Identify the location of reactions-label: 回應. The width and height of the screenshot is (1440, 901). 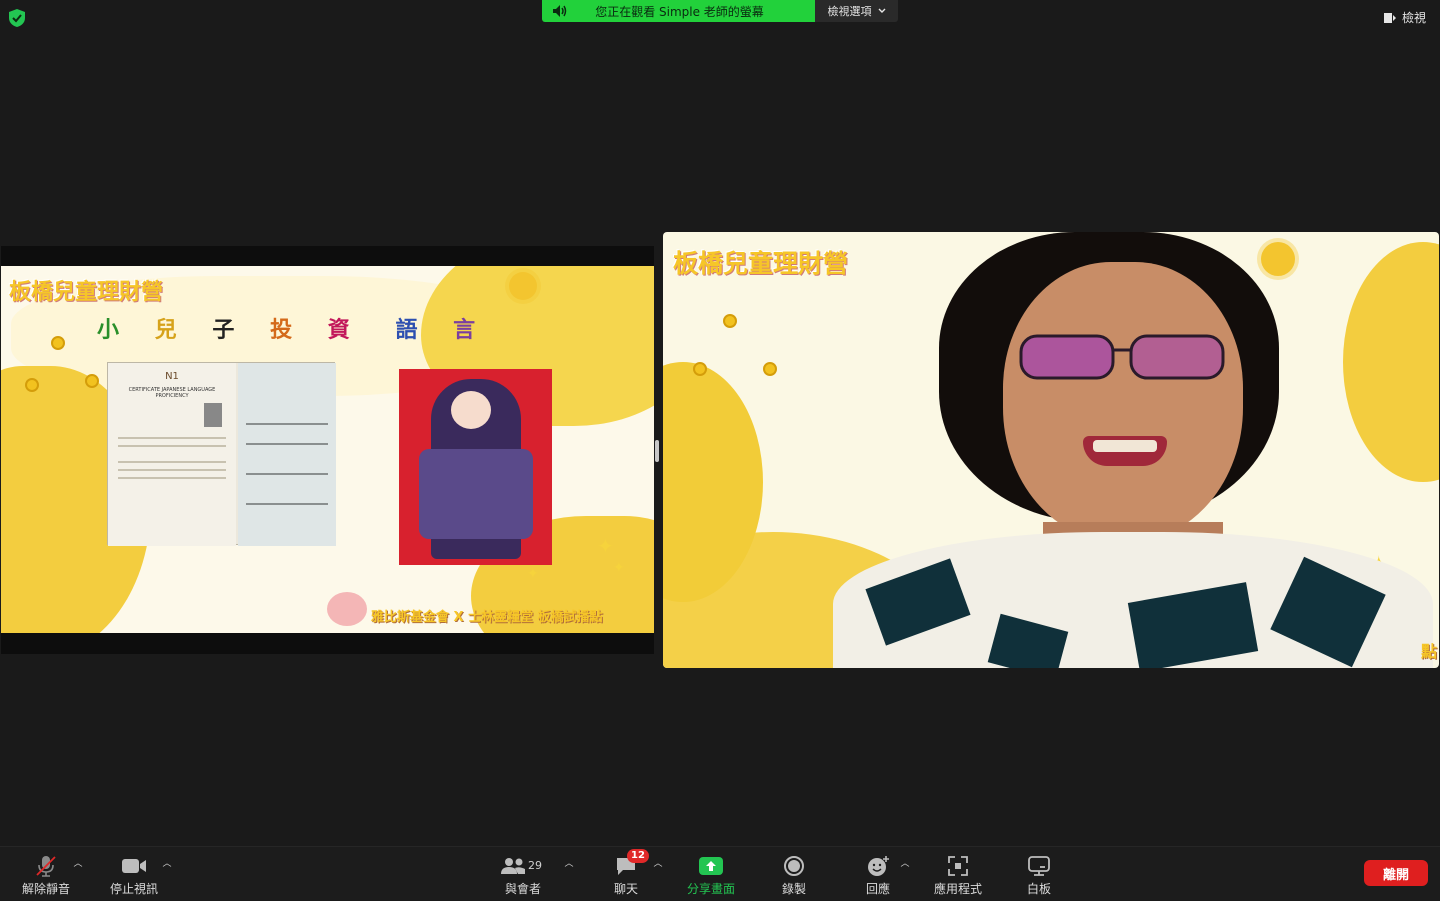
(877, 889).